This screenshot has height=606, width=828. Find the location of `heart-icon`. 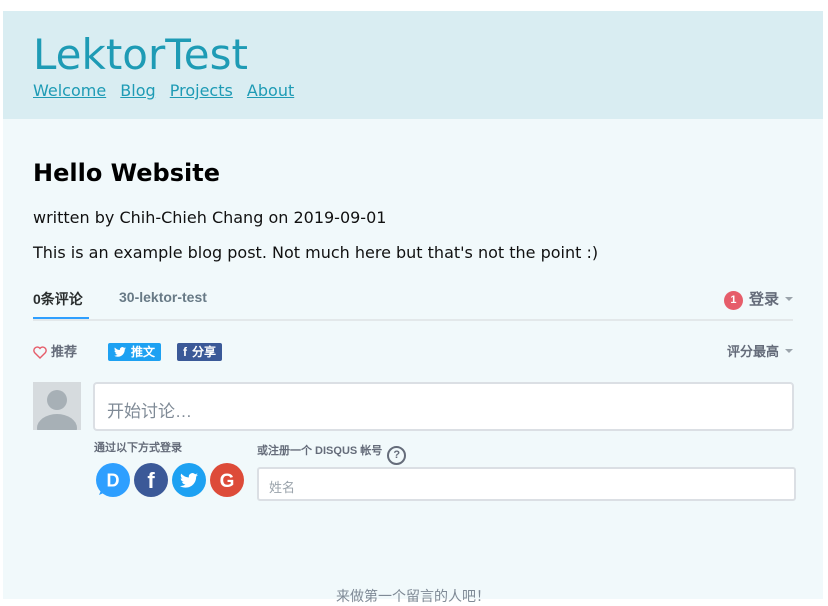

heart-icon is located at coordinates (40, 352).